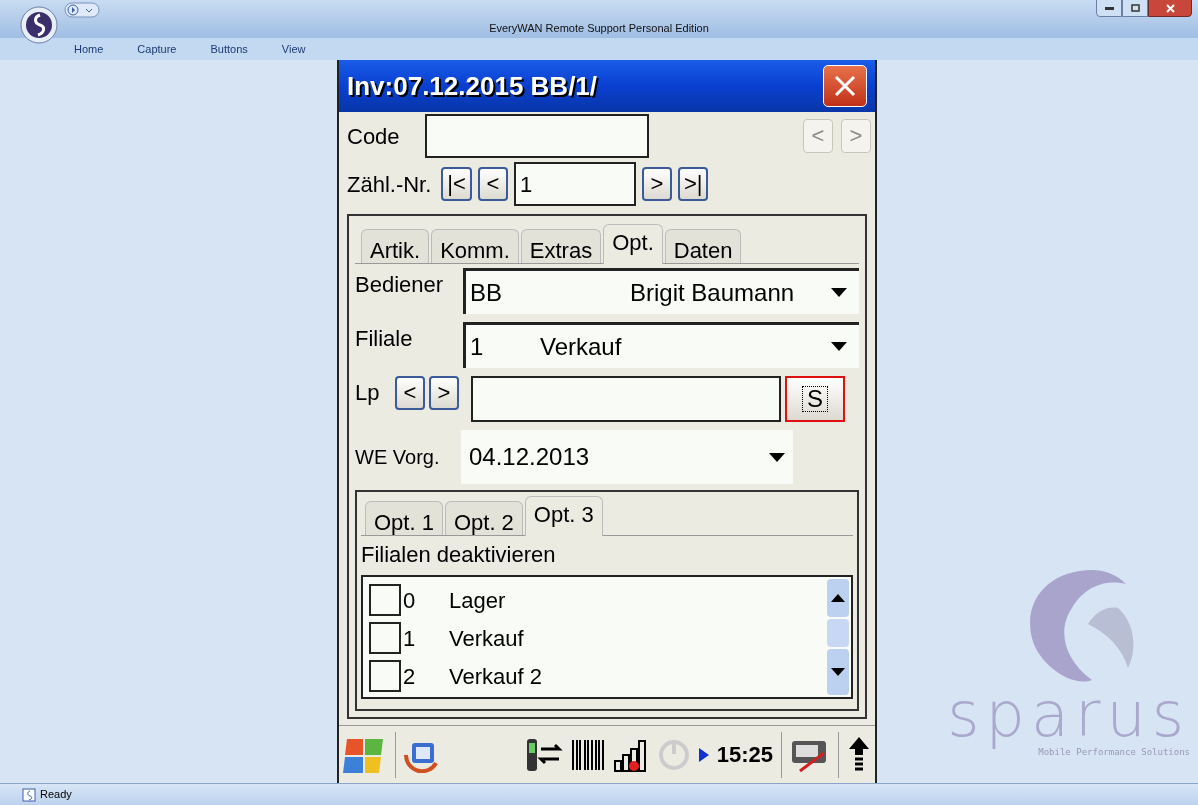  What do you see at coordinates (404, 518) in the screenshot?
I see `tab: Opt. 1` at bounding box center [404, 518].